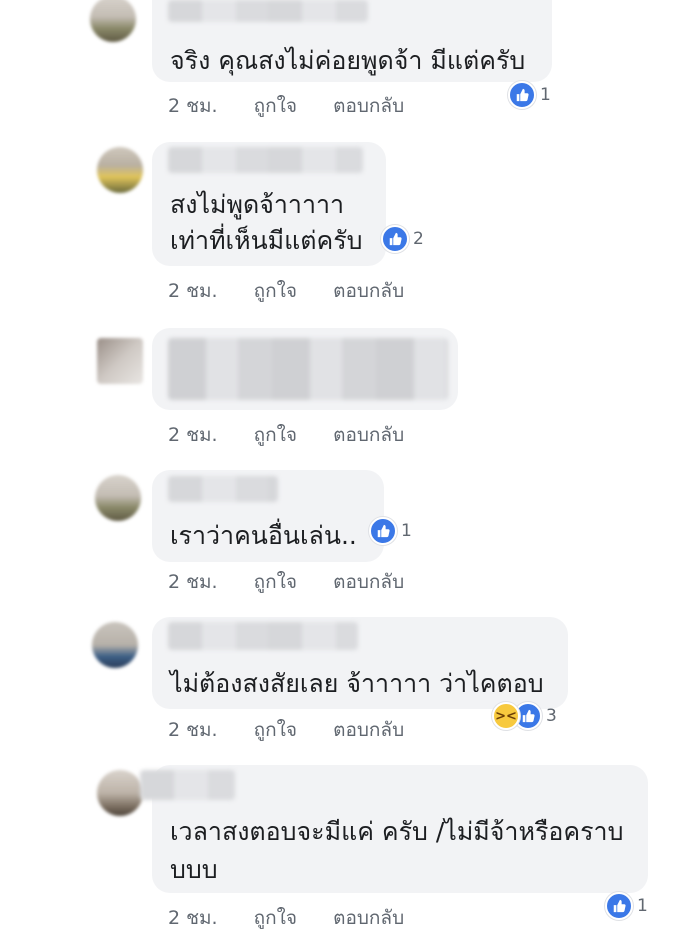 This screenshot has width=700, height=941. What do you see at coordinates (357, 683) in the screenshot?
I see `comment-text: ไม่ต้องสงสัยเลย จ้าาาาา ว่าไคตอบ` at bounding box center [357, 683].